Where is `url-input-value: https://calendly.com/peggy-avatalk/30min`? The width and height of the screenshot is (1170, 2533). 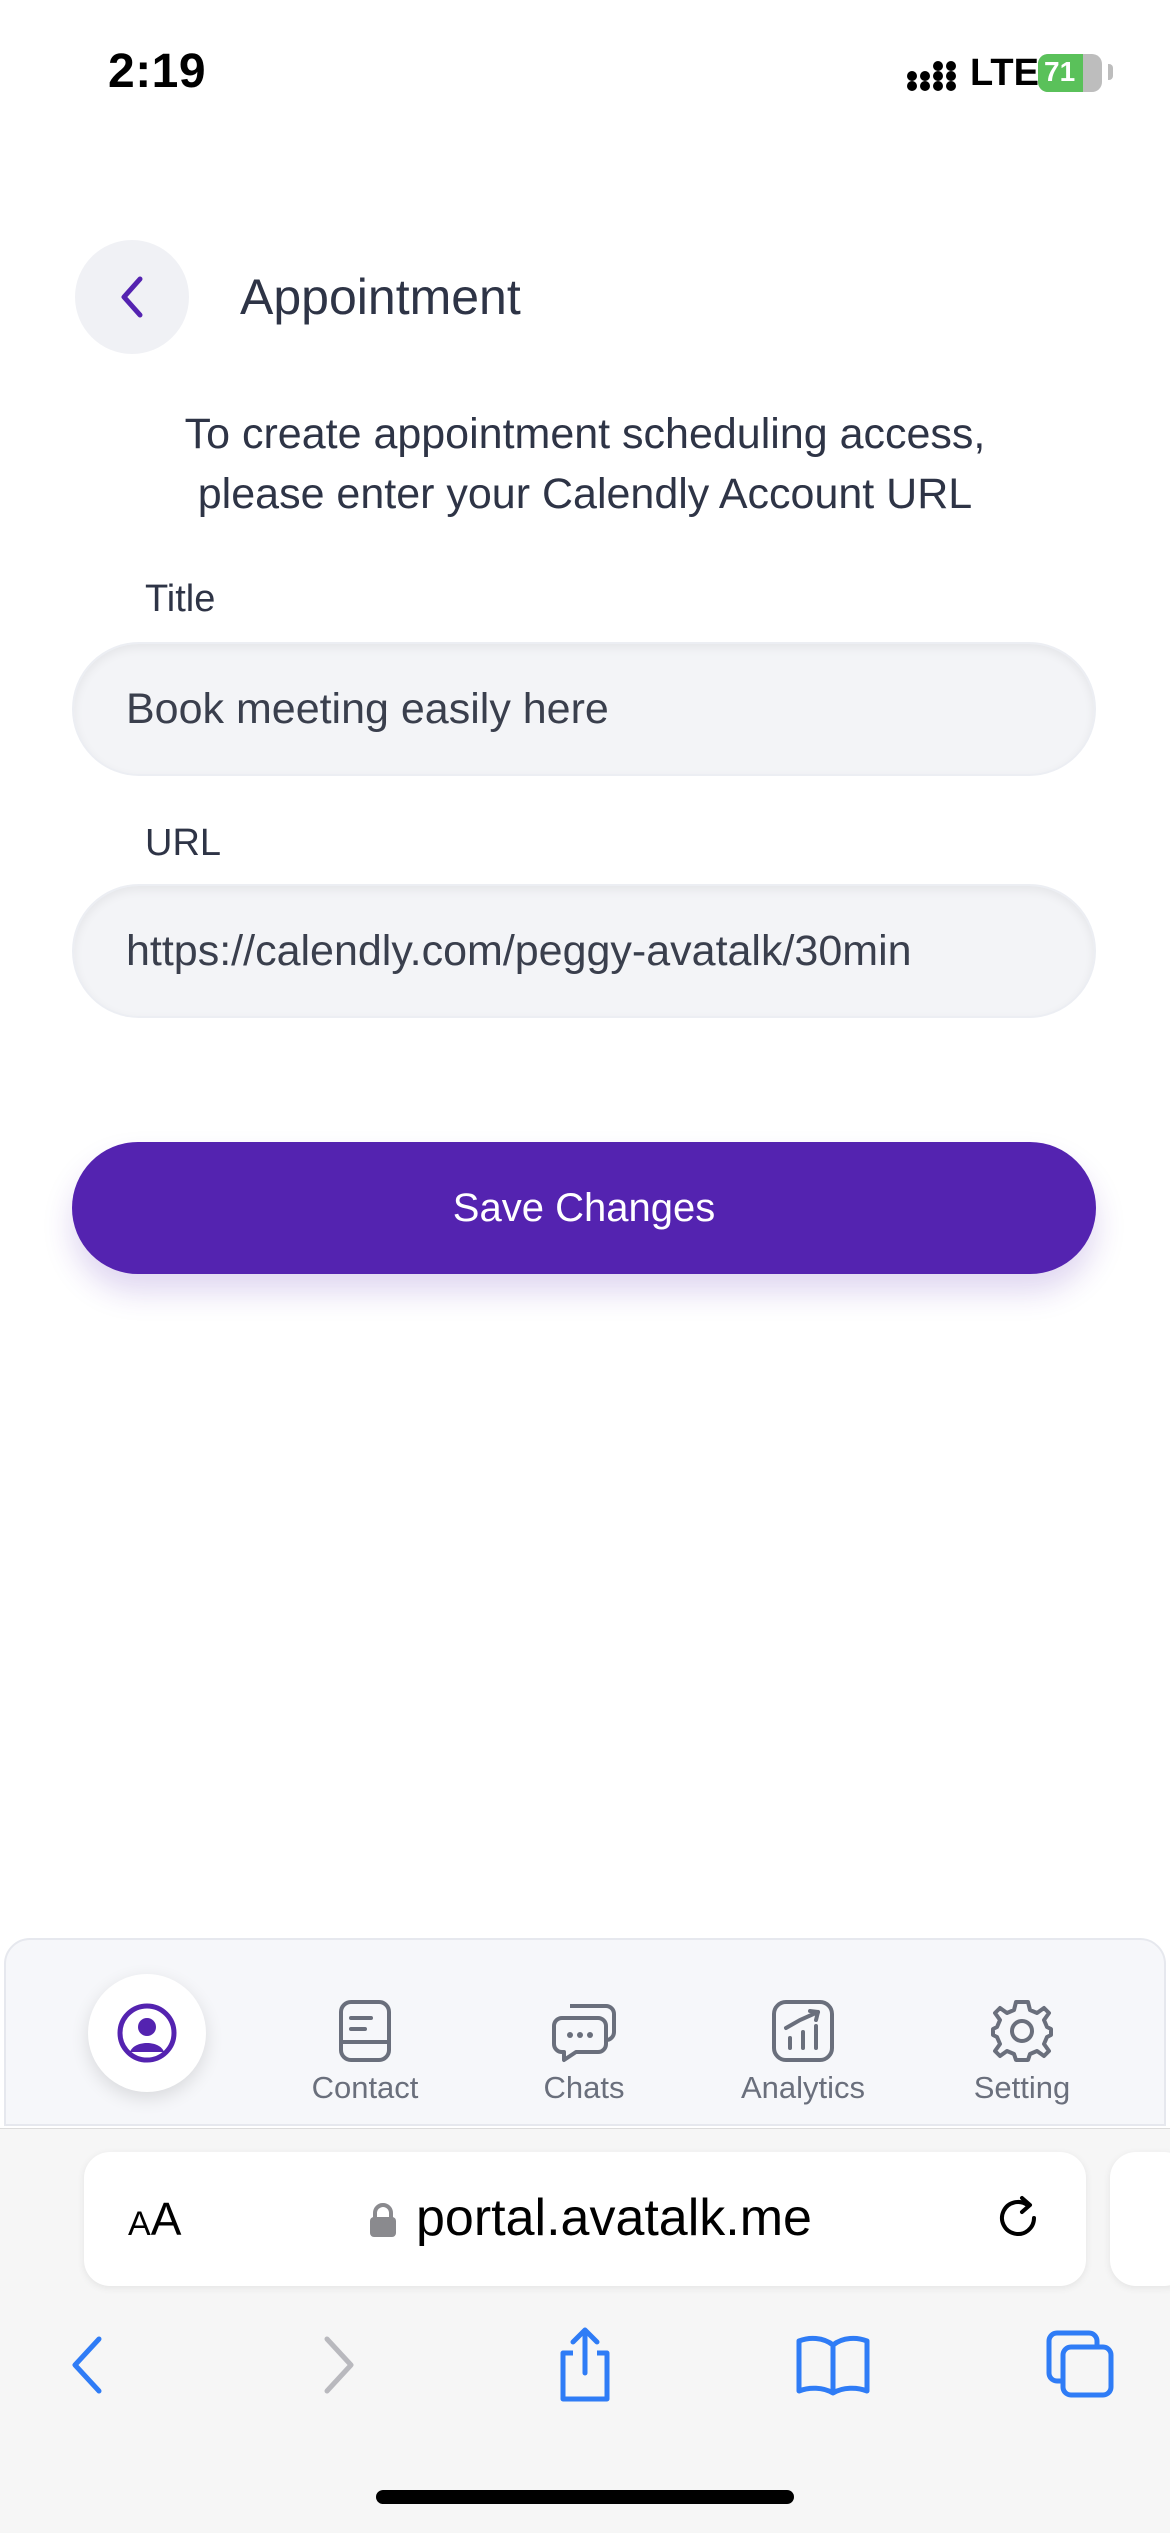
url-input-value: https://calendly.com/peggy-avatalk/30min is located at coordinates (519, 950).